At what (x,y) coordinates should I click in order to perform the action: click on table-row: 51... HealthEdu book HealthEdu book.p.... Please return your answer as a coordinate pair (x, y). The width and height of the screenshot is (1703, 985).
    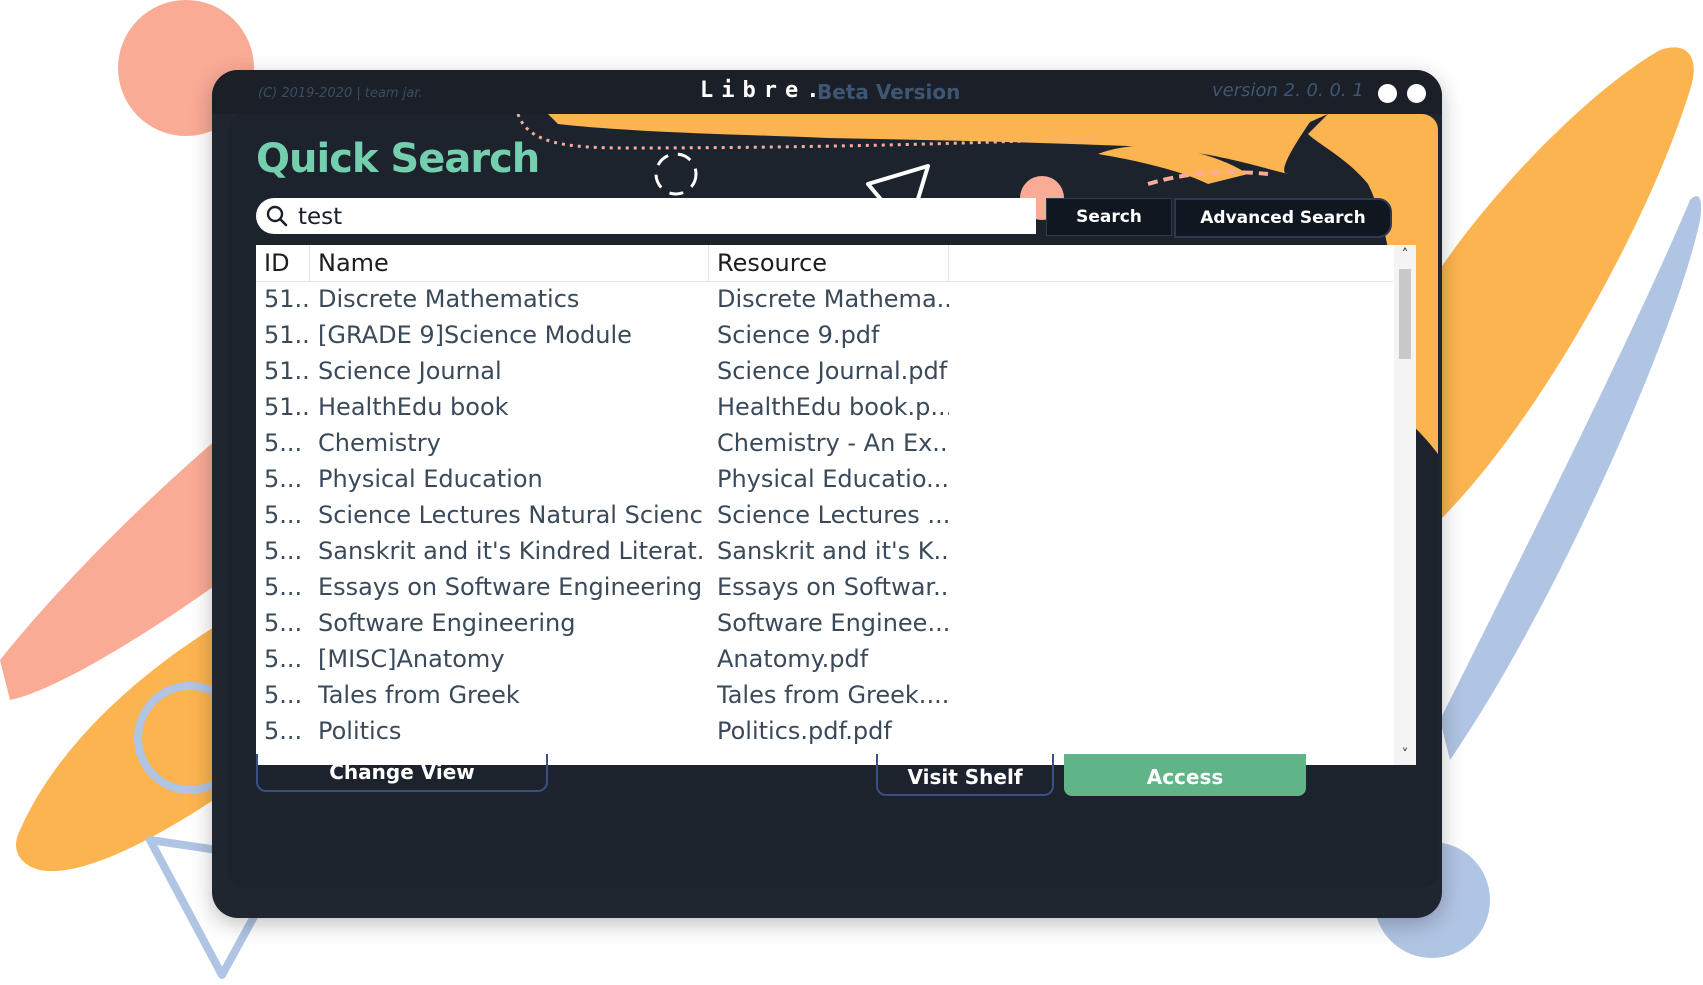
    Looking at the image, I should click on (824, 407).